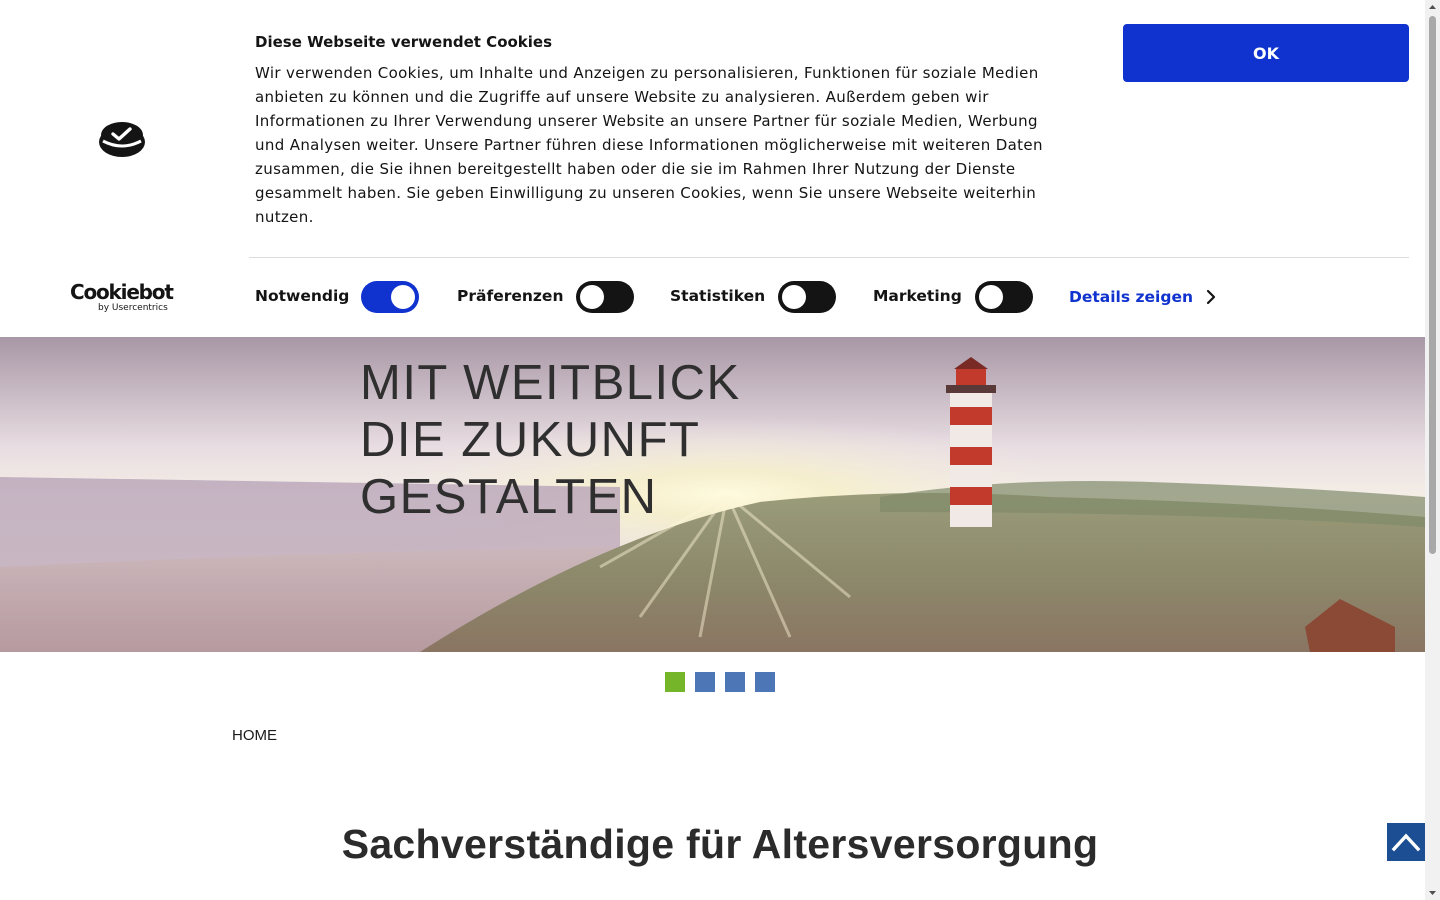 The image size is (1440, 900). What do you see at coordinates (807, 297) in the screenshot?
I see `toggle-statistiken` at bounding box center [807, 297].